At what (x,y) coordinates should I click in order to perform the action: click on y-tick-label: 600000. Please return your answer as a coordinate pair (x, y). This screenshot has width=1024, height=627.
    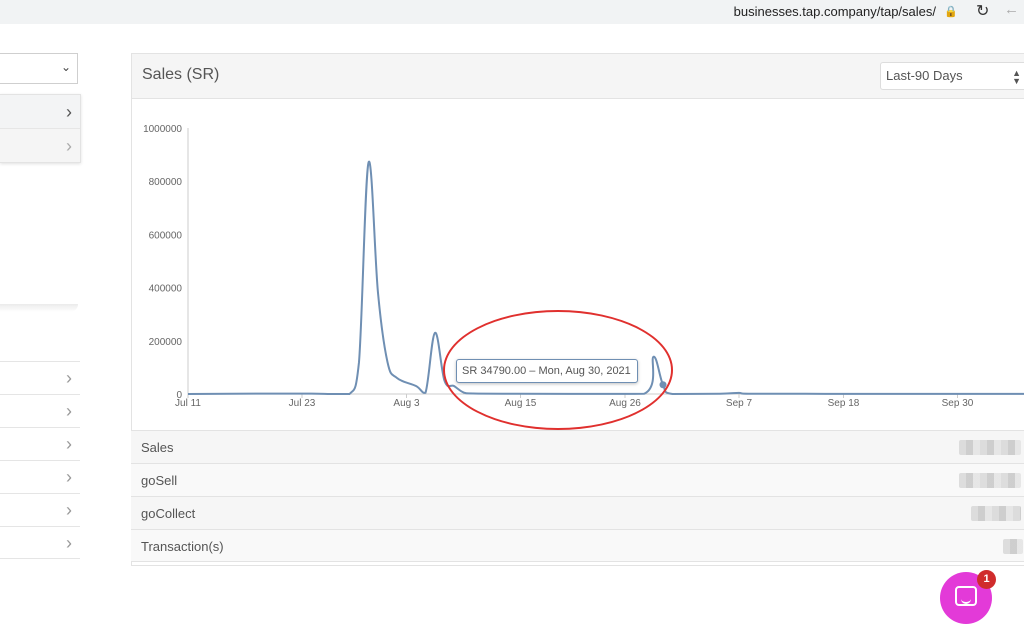
    Looking at the image, I should click on (166, 235).